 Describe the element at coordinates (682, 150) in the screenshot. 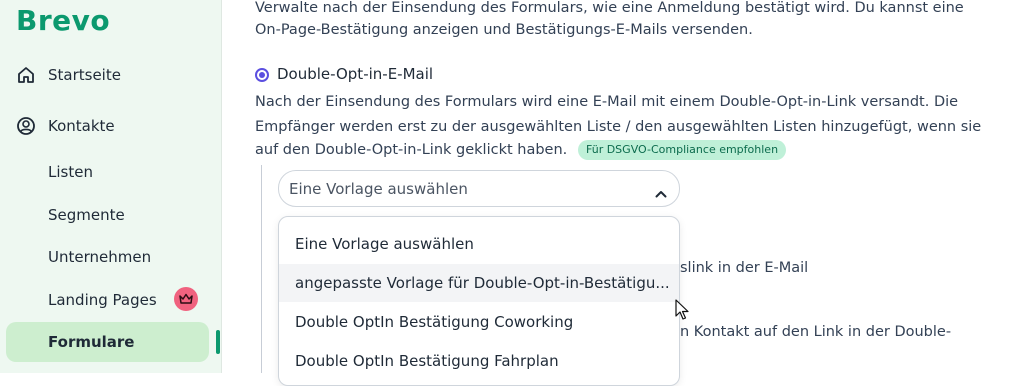

I see `dsgvo-badge: Für DSGVO-Compliance empfohlen` at that location.